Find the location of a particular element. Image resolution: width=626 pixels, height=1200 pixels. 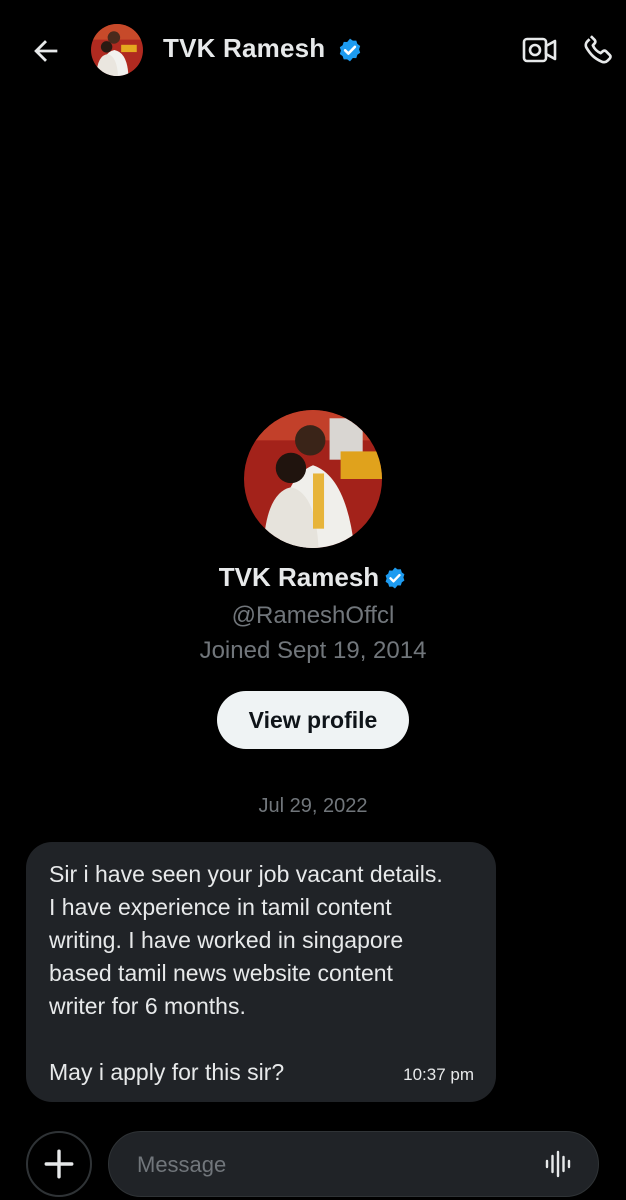

message-timestamp: 10:37 pm is located at coordinates (438, 1074).